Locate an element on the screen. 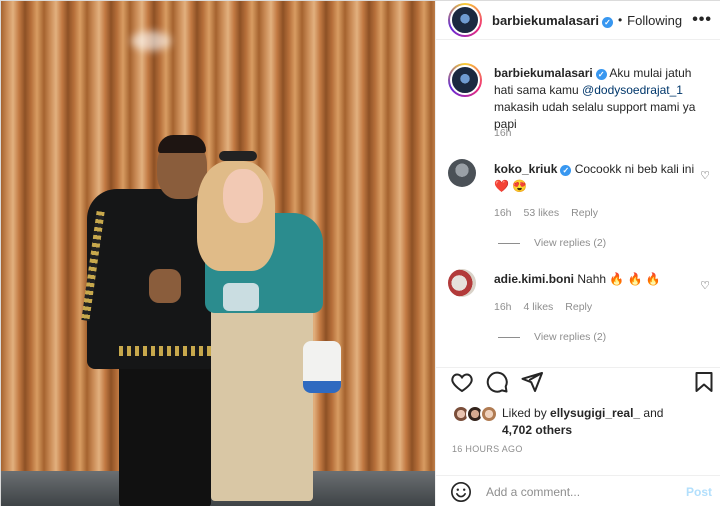  trophy is located at coordinates (241, 297).